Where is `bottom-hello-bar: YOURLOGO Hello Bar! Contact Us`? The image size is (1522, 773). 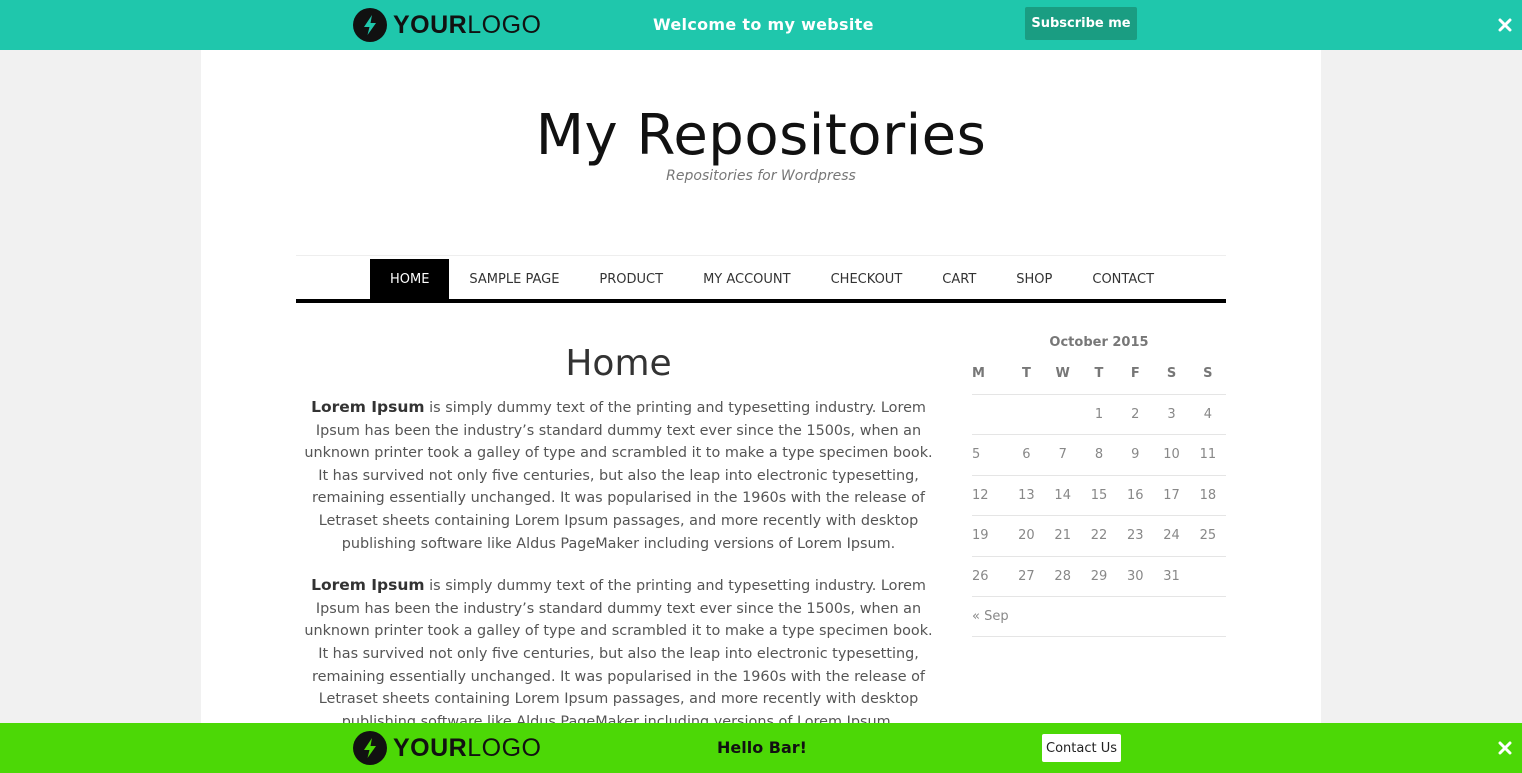
bottom-hello-bar: YOURLOGO Hello Bar! Contact Us is located at coordinates (761, 748).